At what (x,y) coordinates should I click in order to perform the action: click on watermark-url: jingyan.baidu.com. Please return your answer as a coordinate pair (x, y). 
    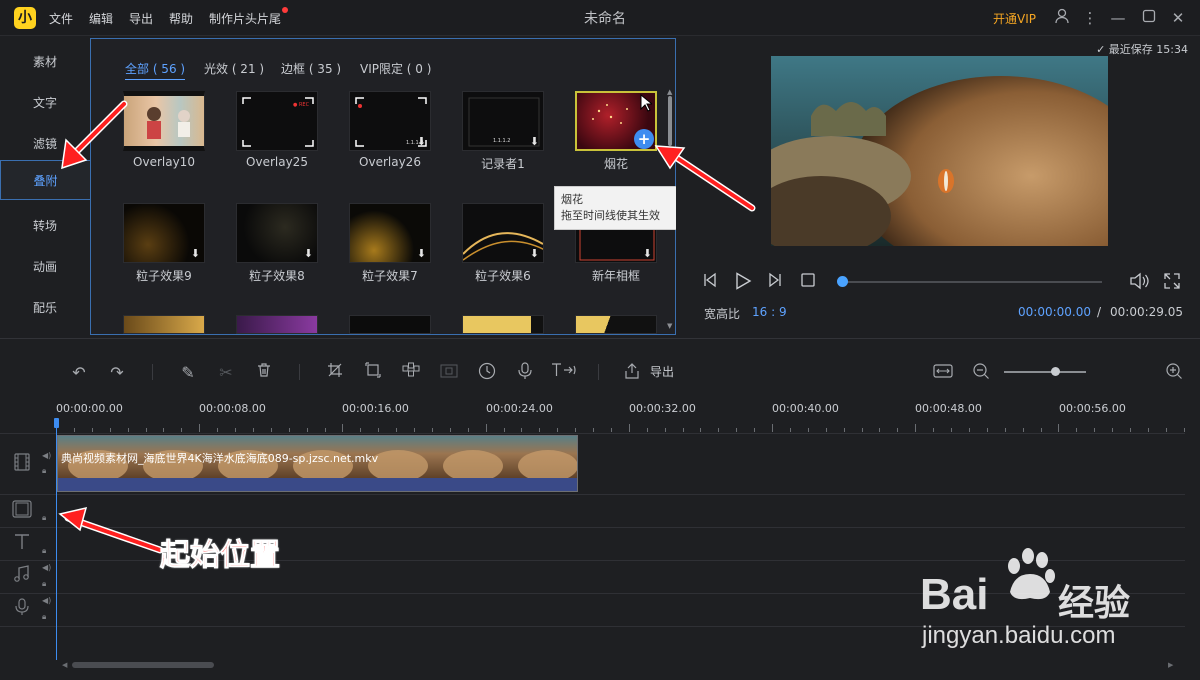
    Looking at the image, I should click on (1019, 635).